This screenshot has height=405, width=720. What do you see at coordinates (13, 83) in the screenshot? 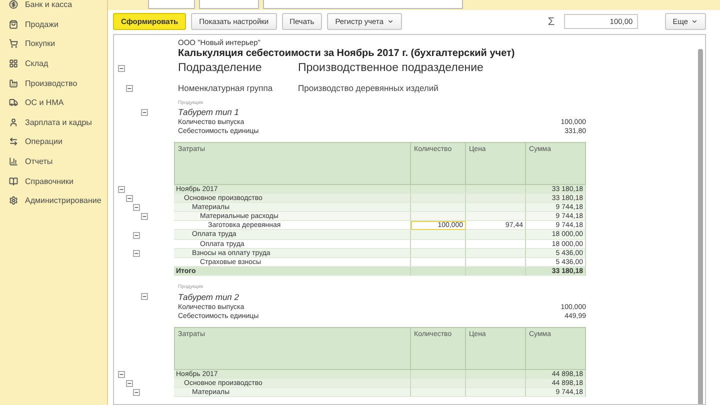
I see `factory-icon` at bounding box center [13, 83].